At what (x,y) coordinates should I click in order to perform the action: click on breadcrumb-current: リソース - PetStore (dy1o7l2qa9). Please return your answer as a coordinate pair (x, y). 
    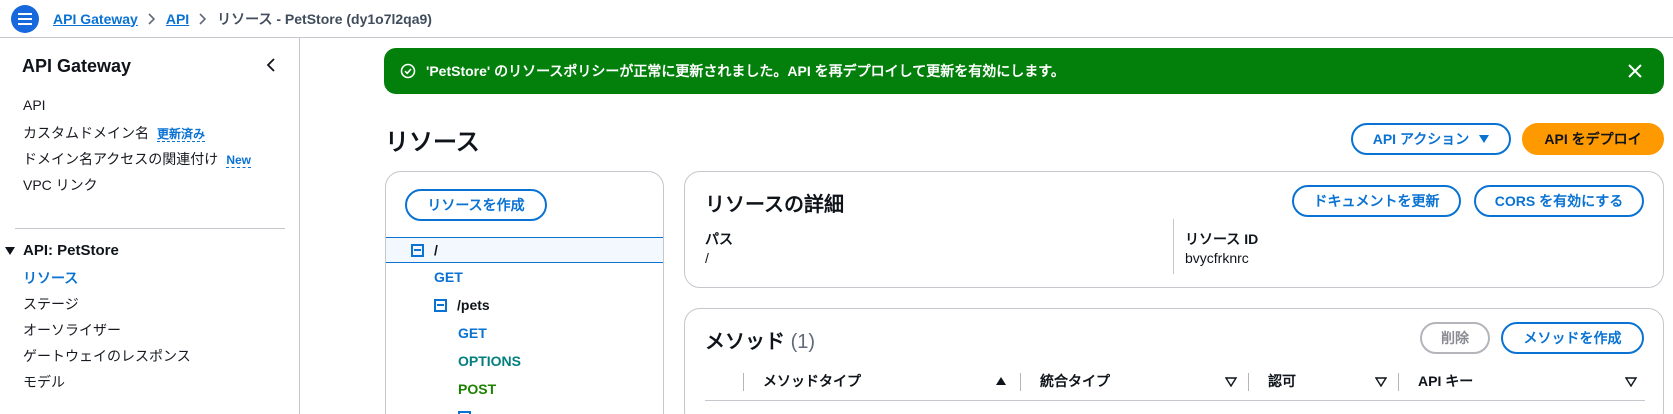
    Looking at the image, I should click on (324, 18).